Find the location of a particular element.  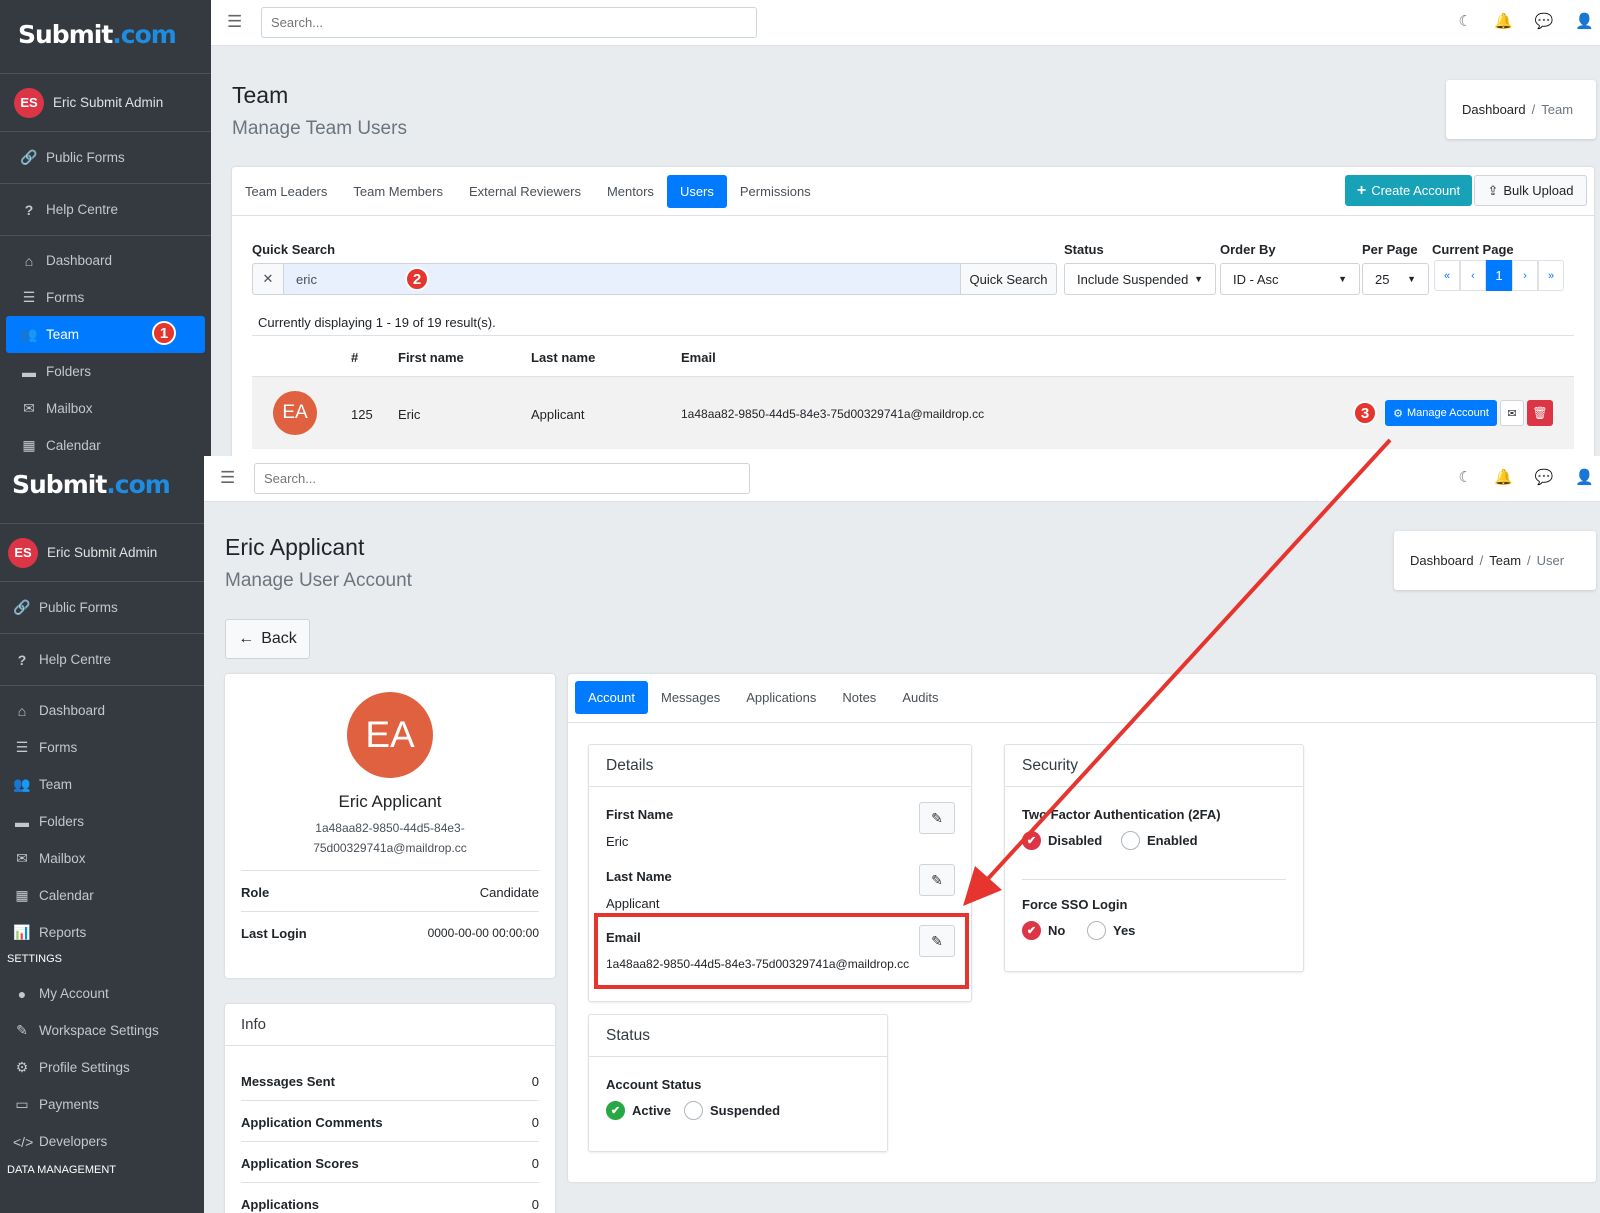

annotation-arrow is located at coordinates (1177, 672).